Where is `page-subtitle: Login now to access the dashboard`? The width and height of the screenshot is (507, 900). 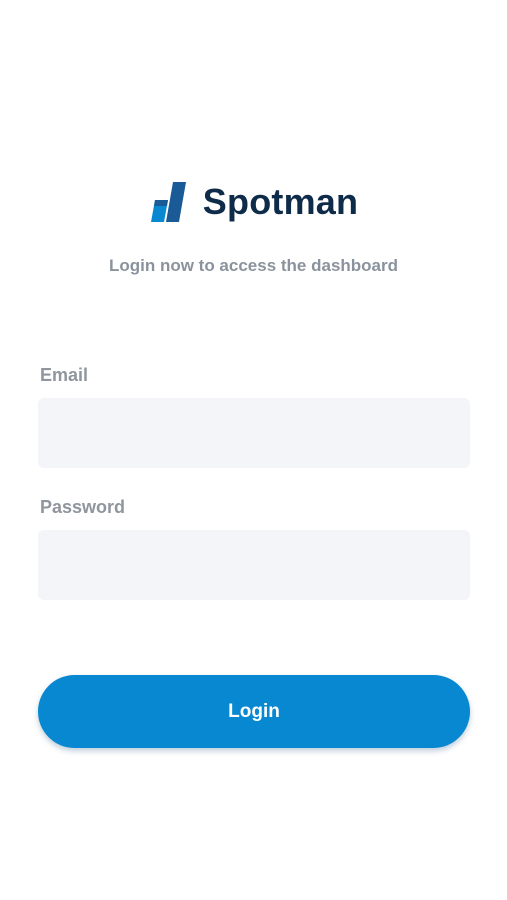 page-subtitle: Login now to access the dashboard is located at coordinates (253, 265).